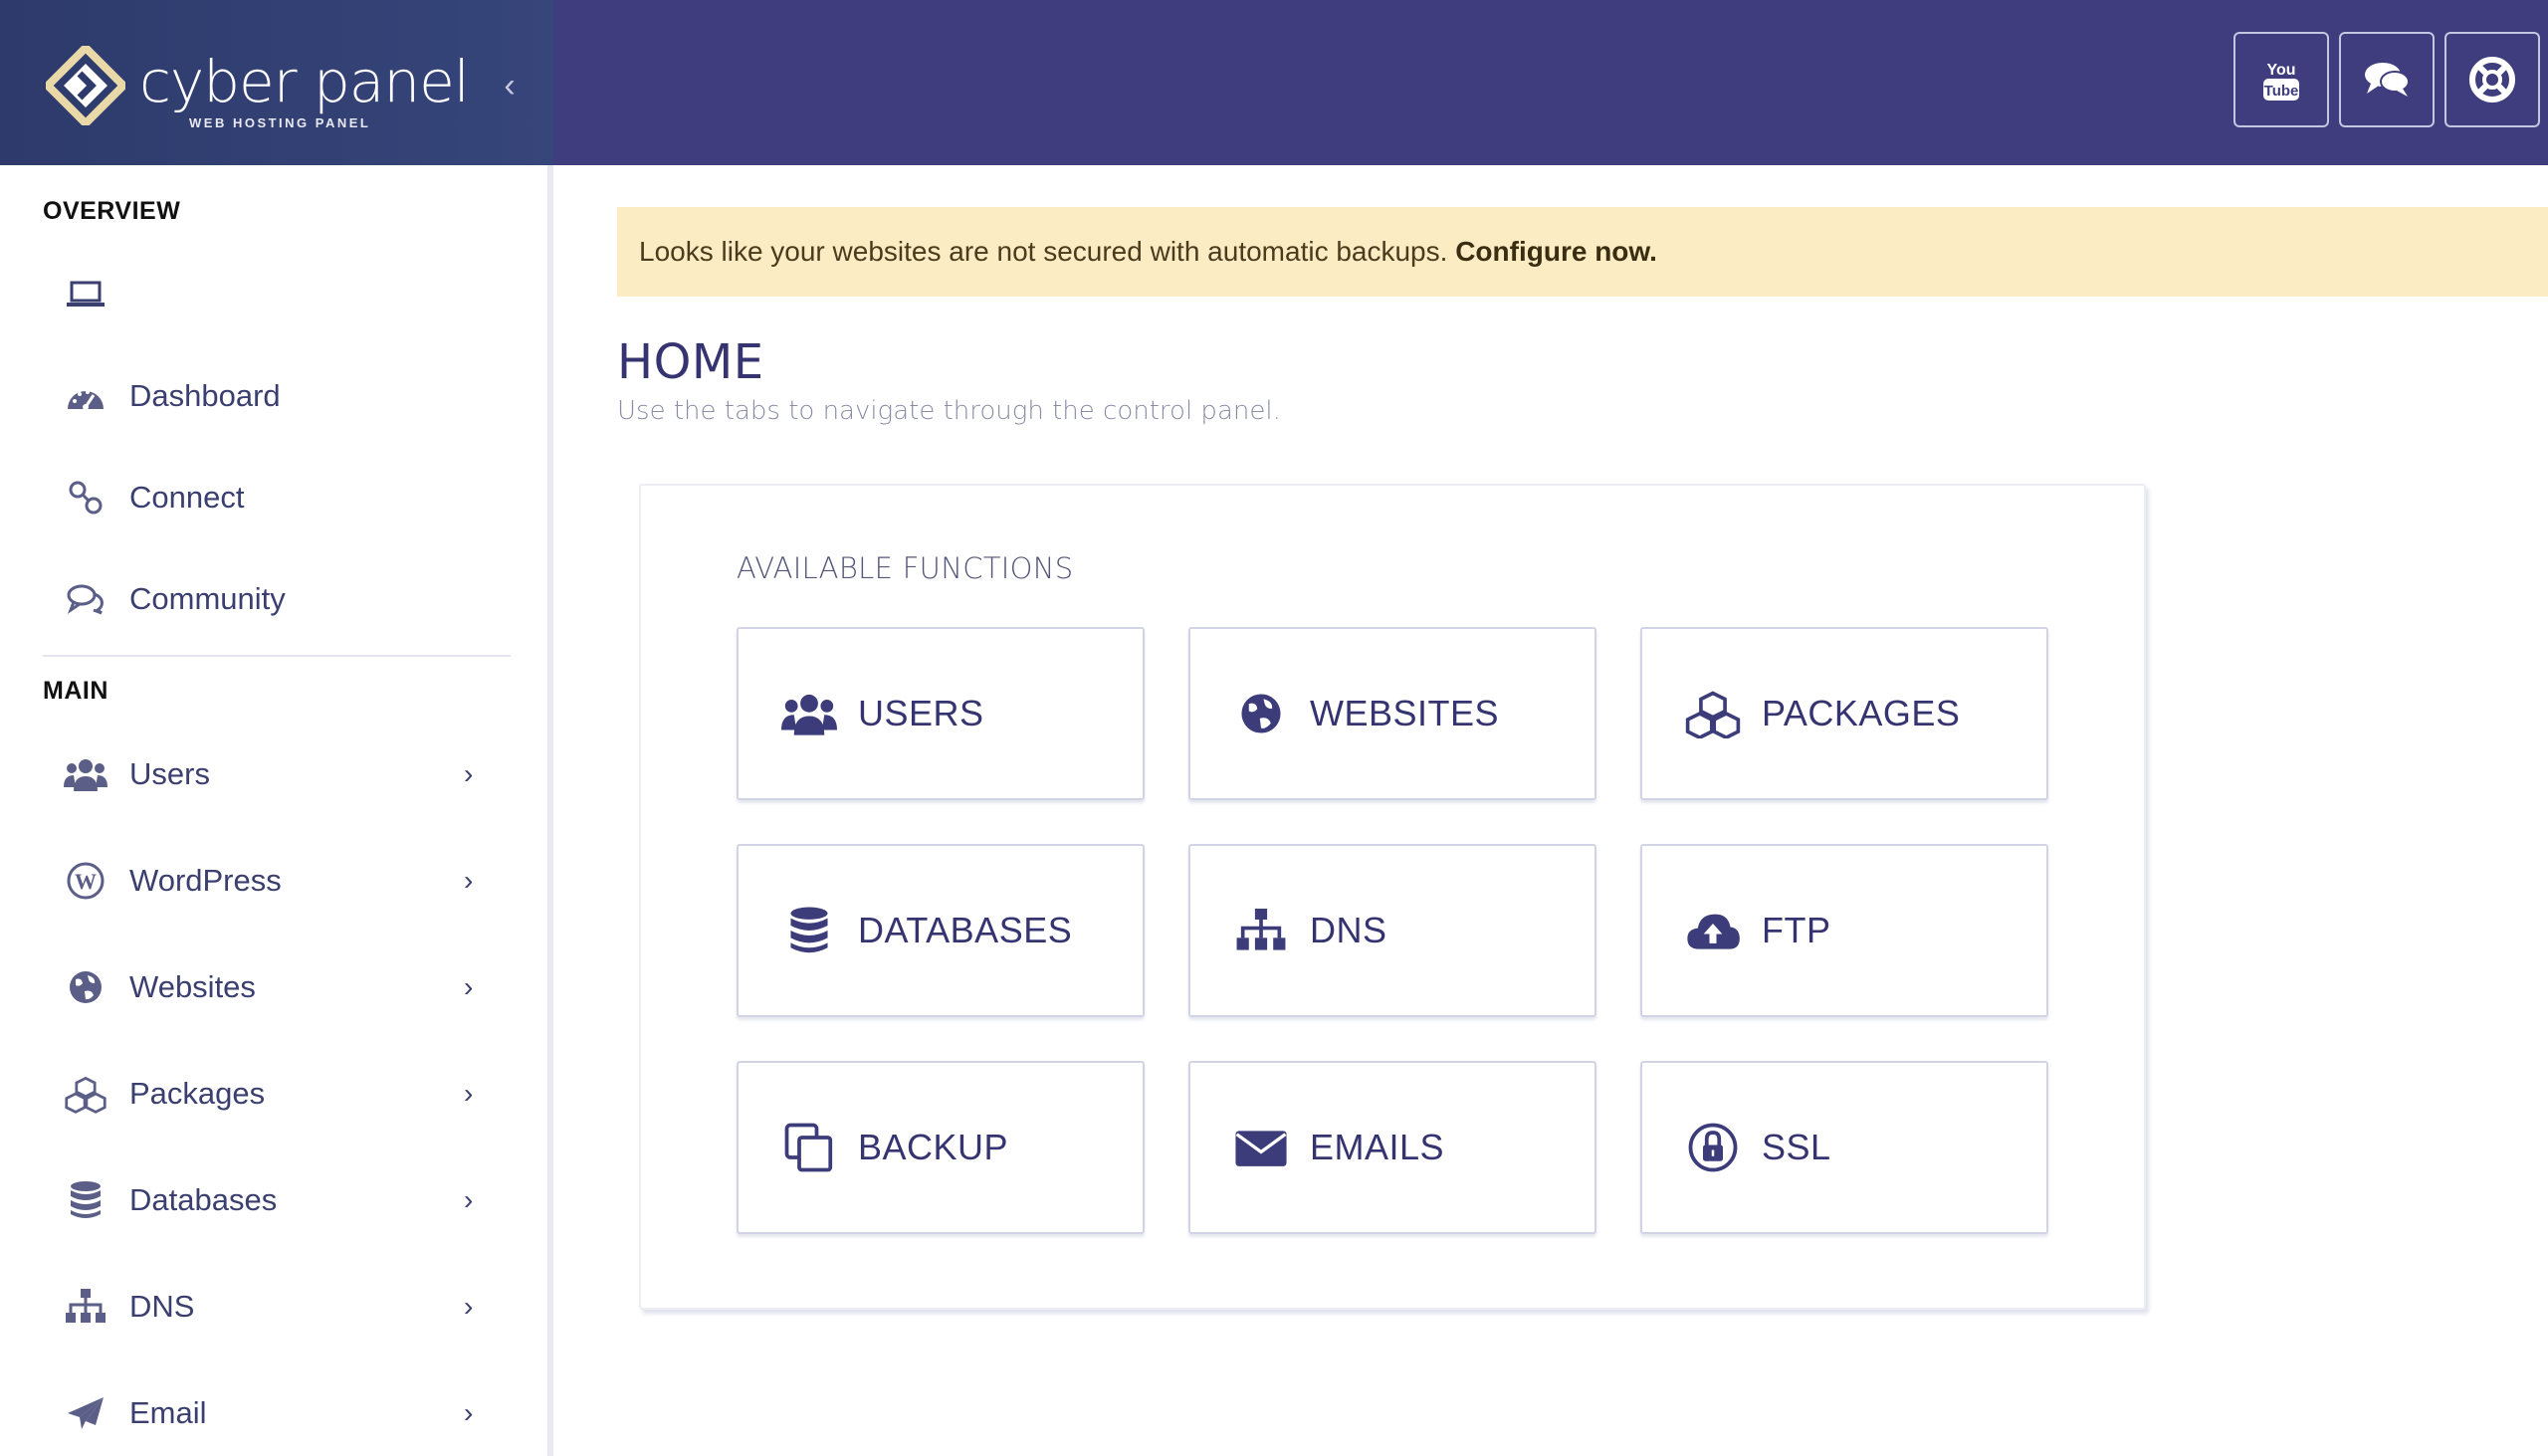  I want to click on logo-text: cyber panel, so click(304, 81).